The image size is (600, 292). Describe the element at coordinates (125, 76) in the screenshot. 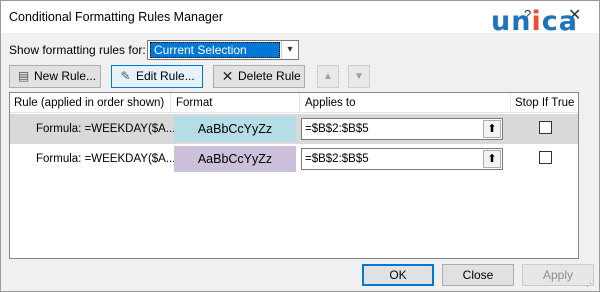

I see `edit-rule-icon: ✎` at that location.